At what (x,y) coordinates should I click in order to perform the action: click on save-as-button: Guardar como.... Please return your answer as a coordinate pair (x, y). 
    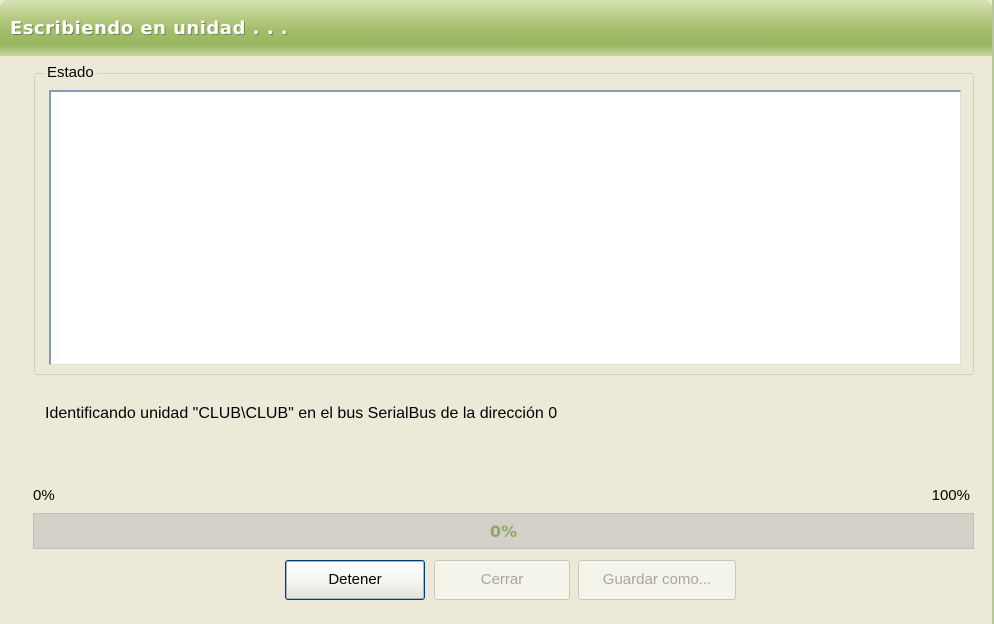
    Looking at the image, I should click on (657, 580).